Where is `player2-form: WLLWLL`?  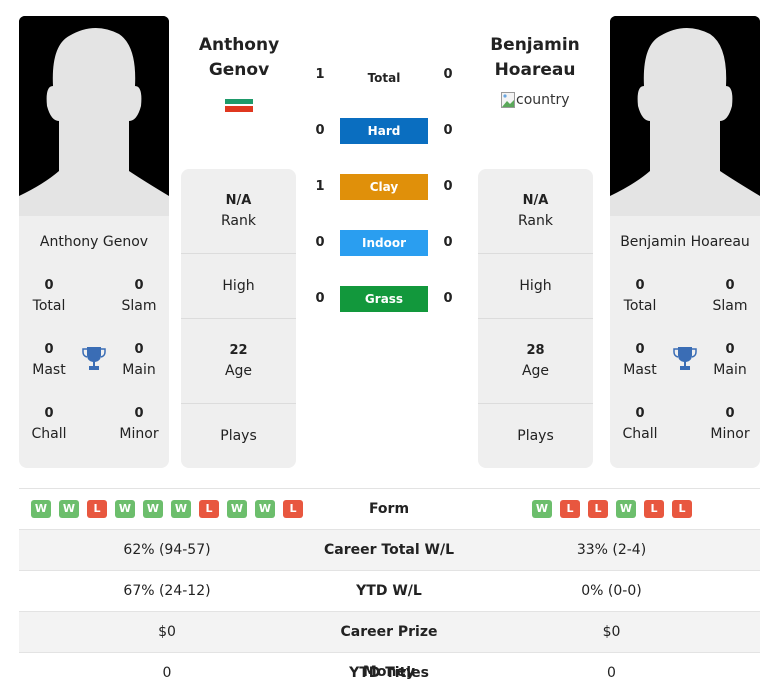 player2-form: WLLWLL is located at coordinates (612, 509).